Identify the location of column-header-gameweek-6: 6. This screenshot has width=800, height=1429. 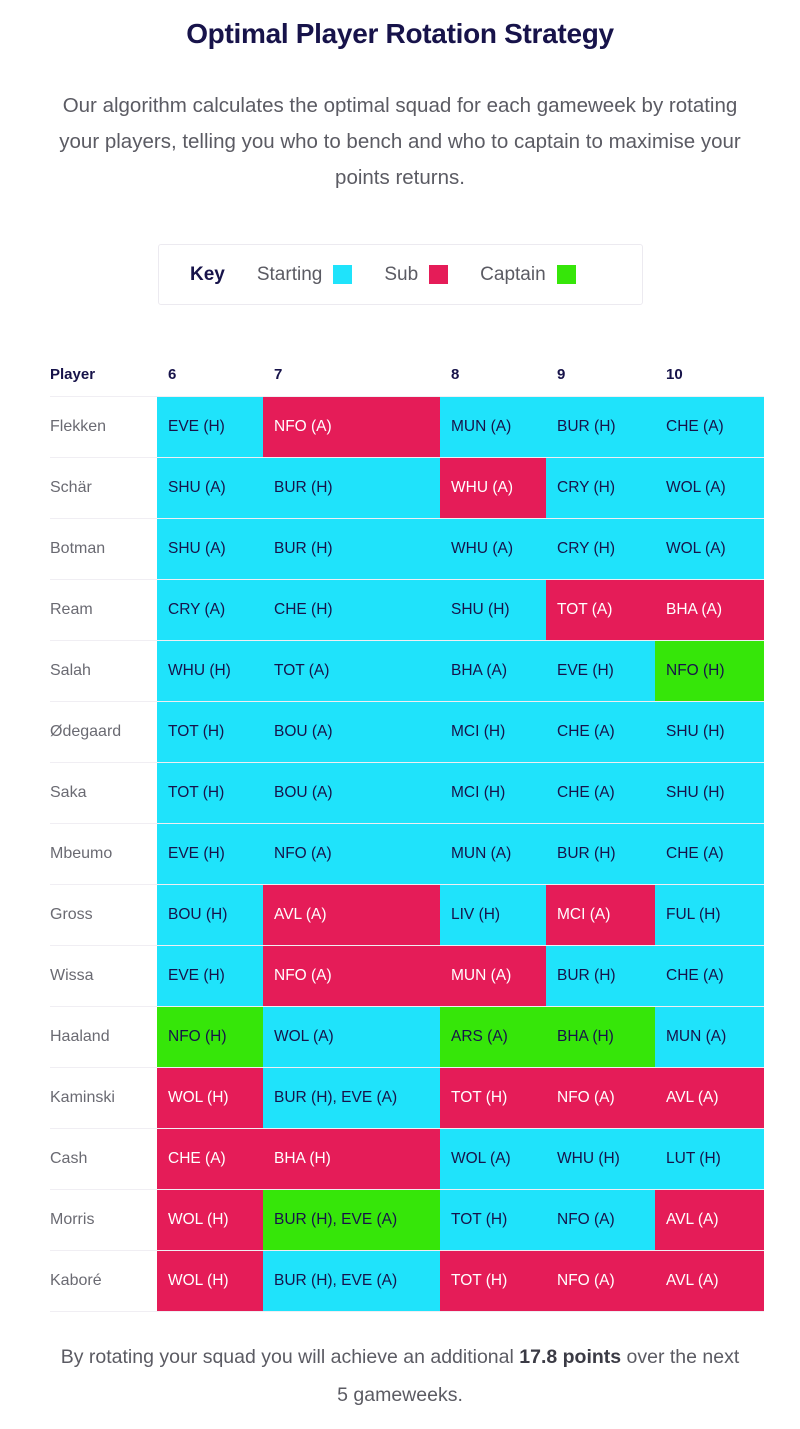
(172, 374).